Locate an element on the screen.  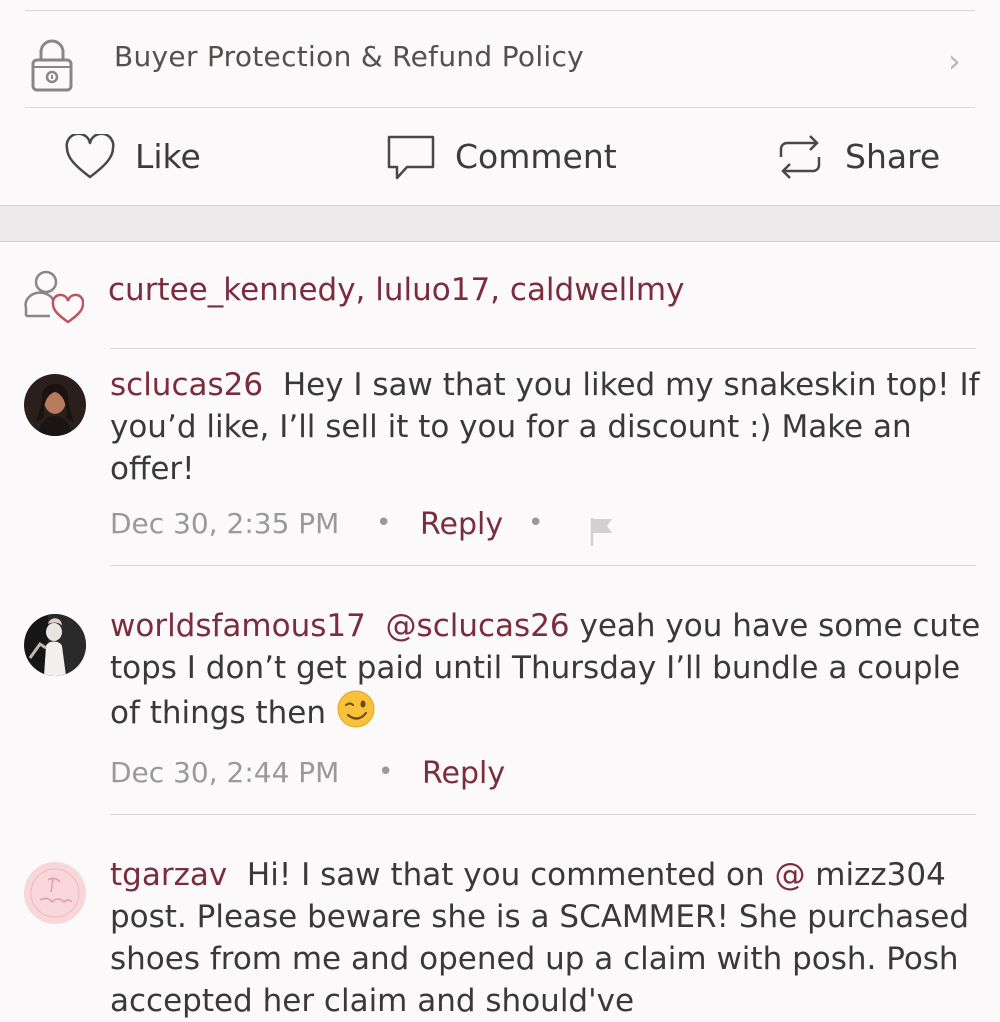
likers-list: curtee_kennedy, luluo17, caldwellmy is located at coordinates (396, 290).